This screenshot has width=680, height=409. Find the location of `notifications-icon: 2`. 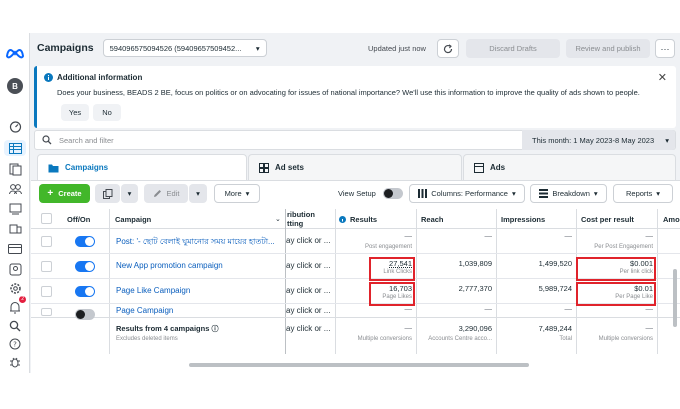

notifications-icon: 2 is located at coordinates (16, 305).